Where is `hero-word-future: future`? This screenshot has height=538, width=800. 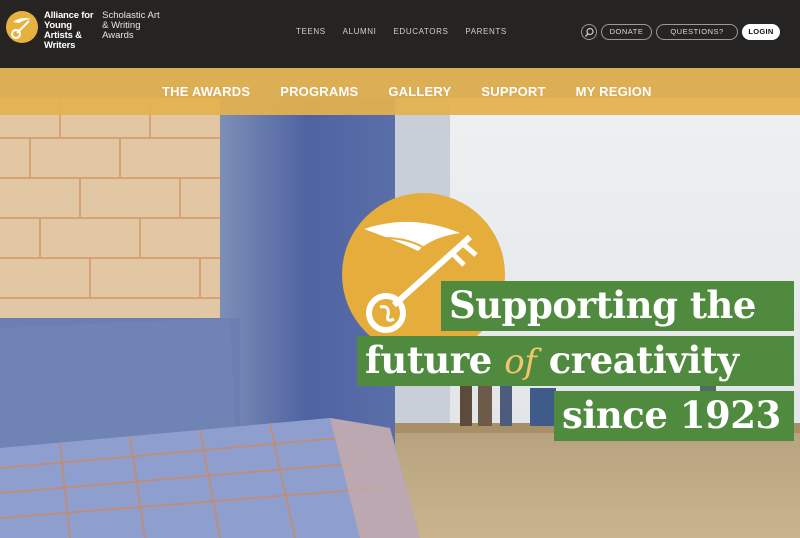 hero-word-future: future is located at coordinates (428, 360).